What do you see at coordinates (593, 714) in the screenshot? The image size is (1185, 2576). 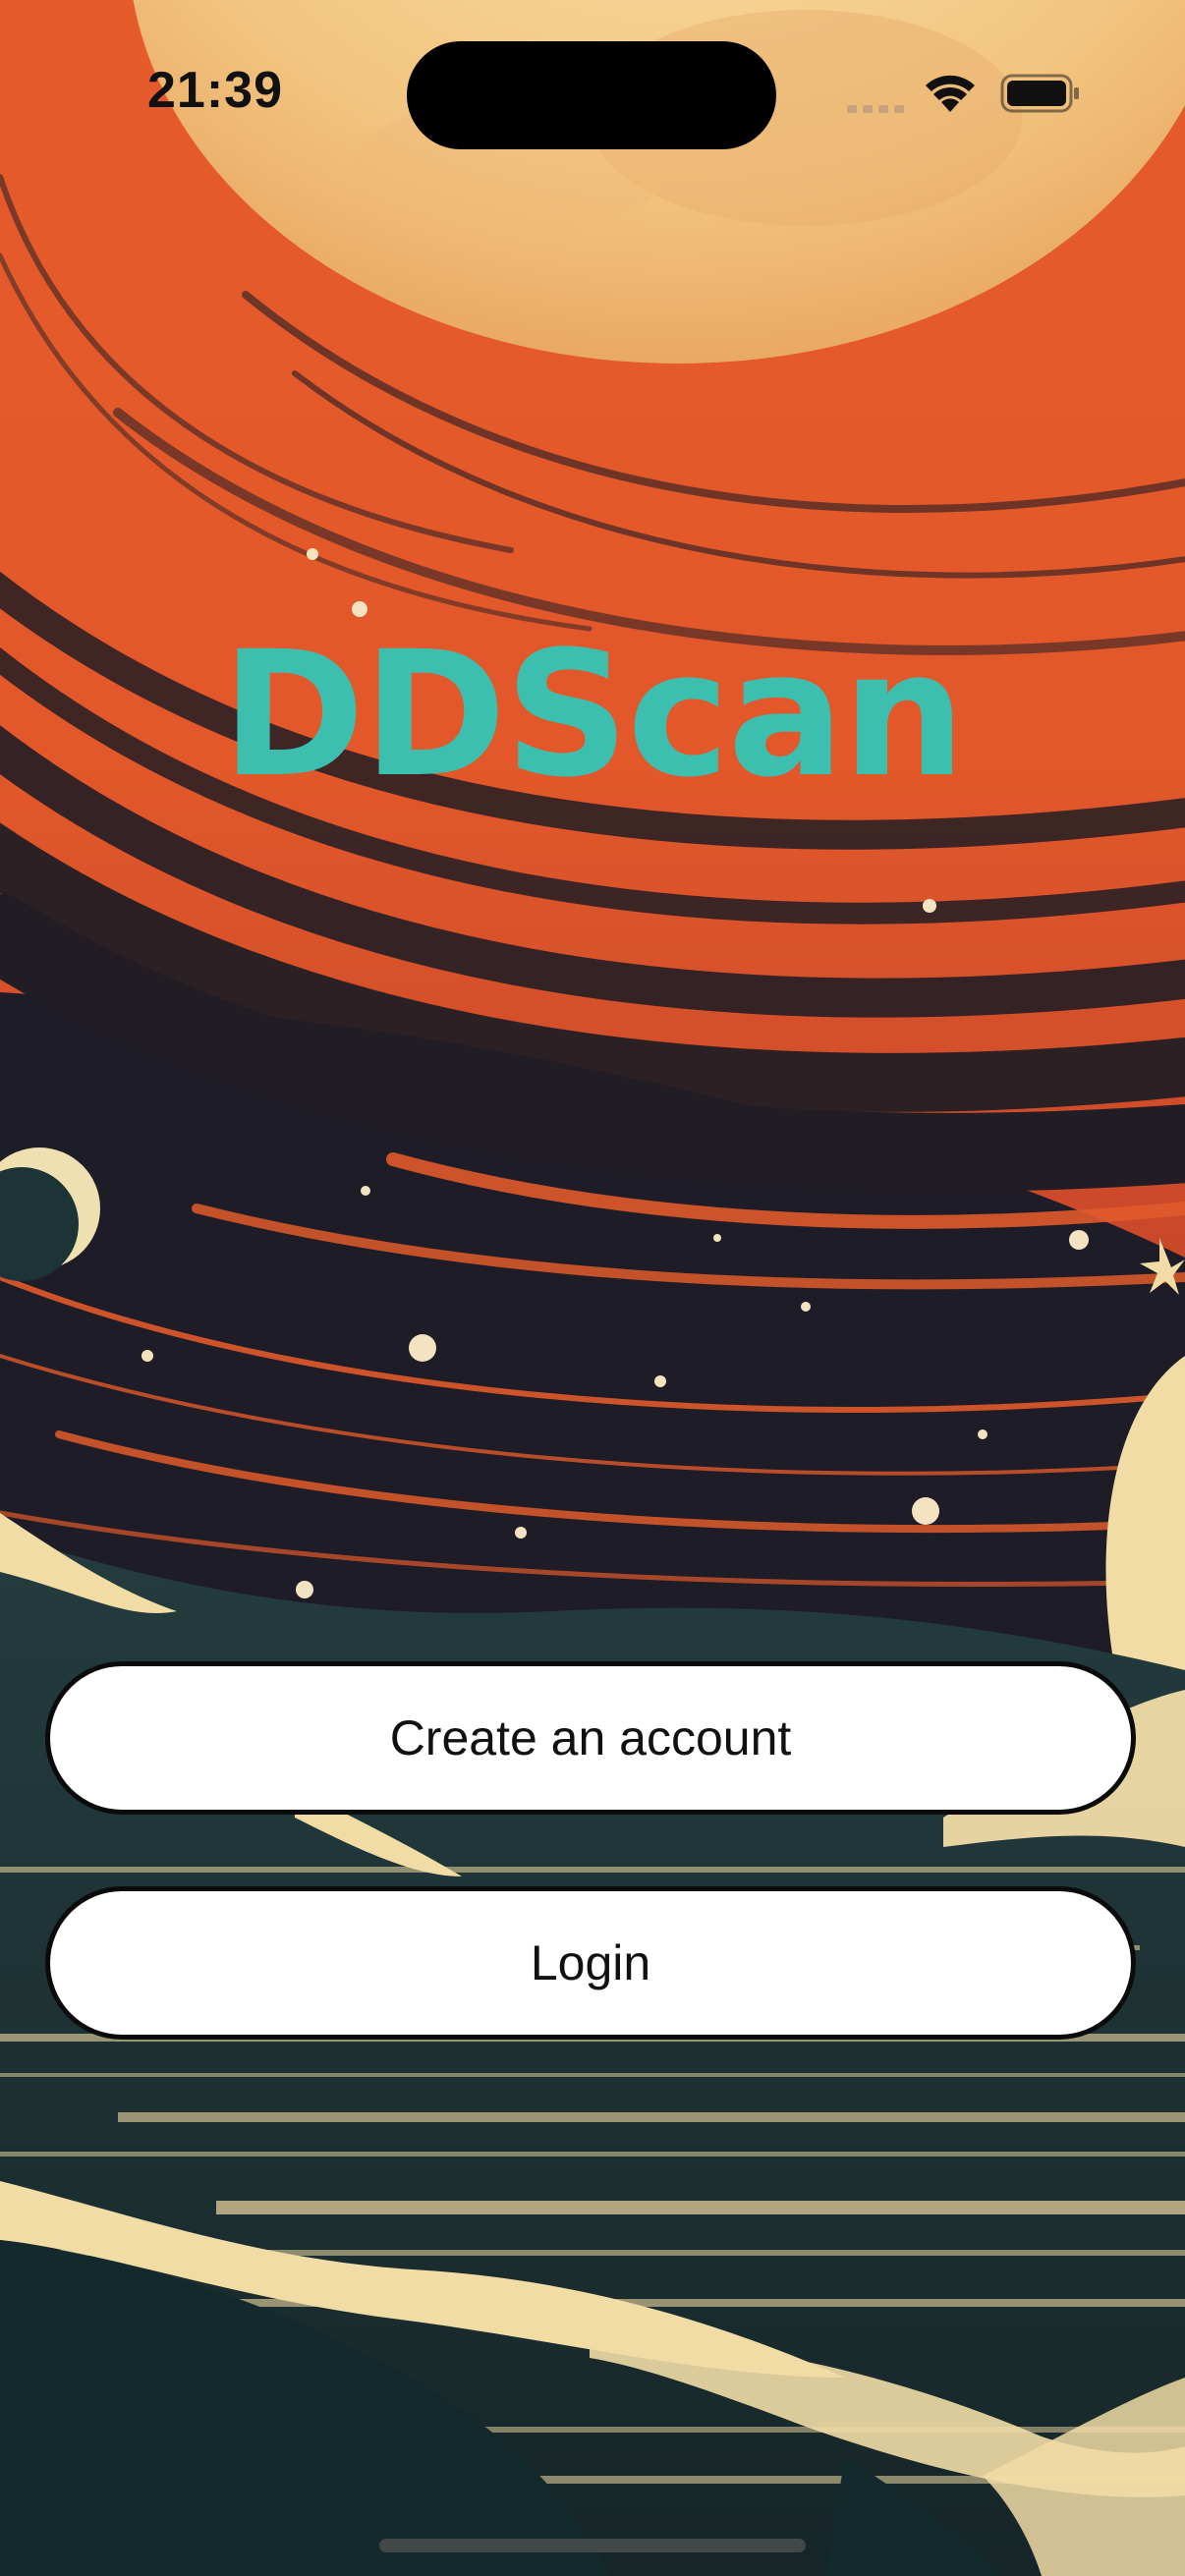 I see `app-title: DDScan` at bounding box center [593, 714].